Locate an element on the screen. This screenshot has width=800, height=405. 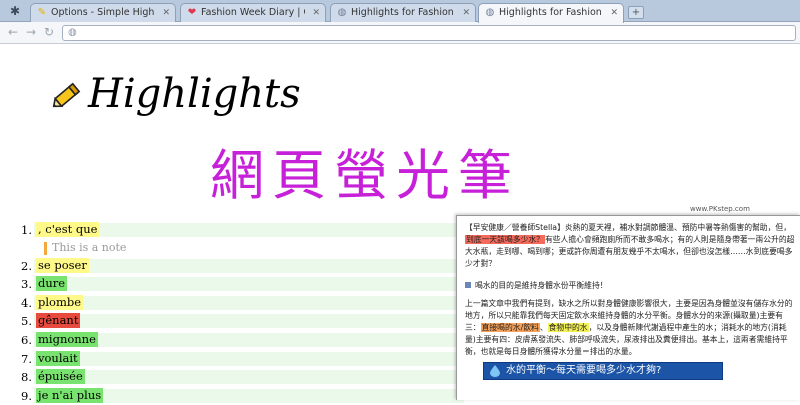
note-text: This is a note is located at coordinates (89, 247).